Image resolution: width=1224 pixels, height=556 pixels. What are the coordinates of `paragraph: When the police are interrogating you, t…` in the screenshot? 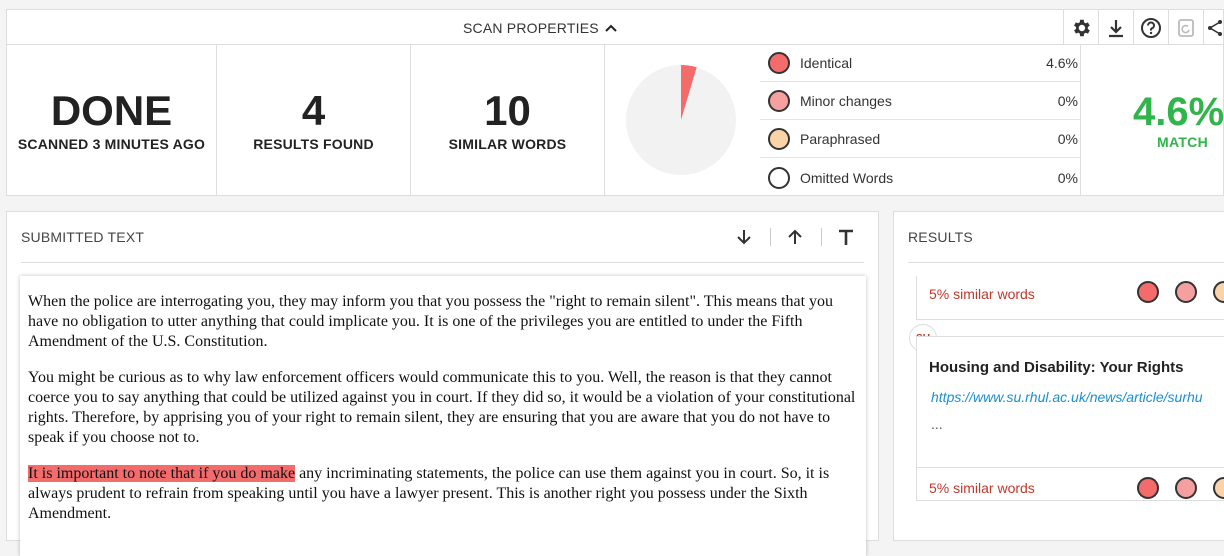 It's located at (431, 321).